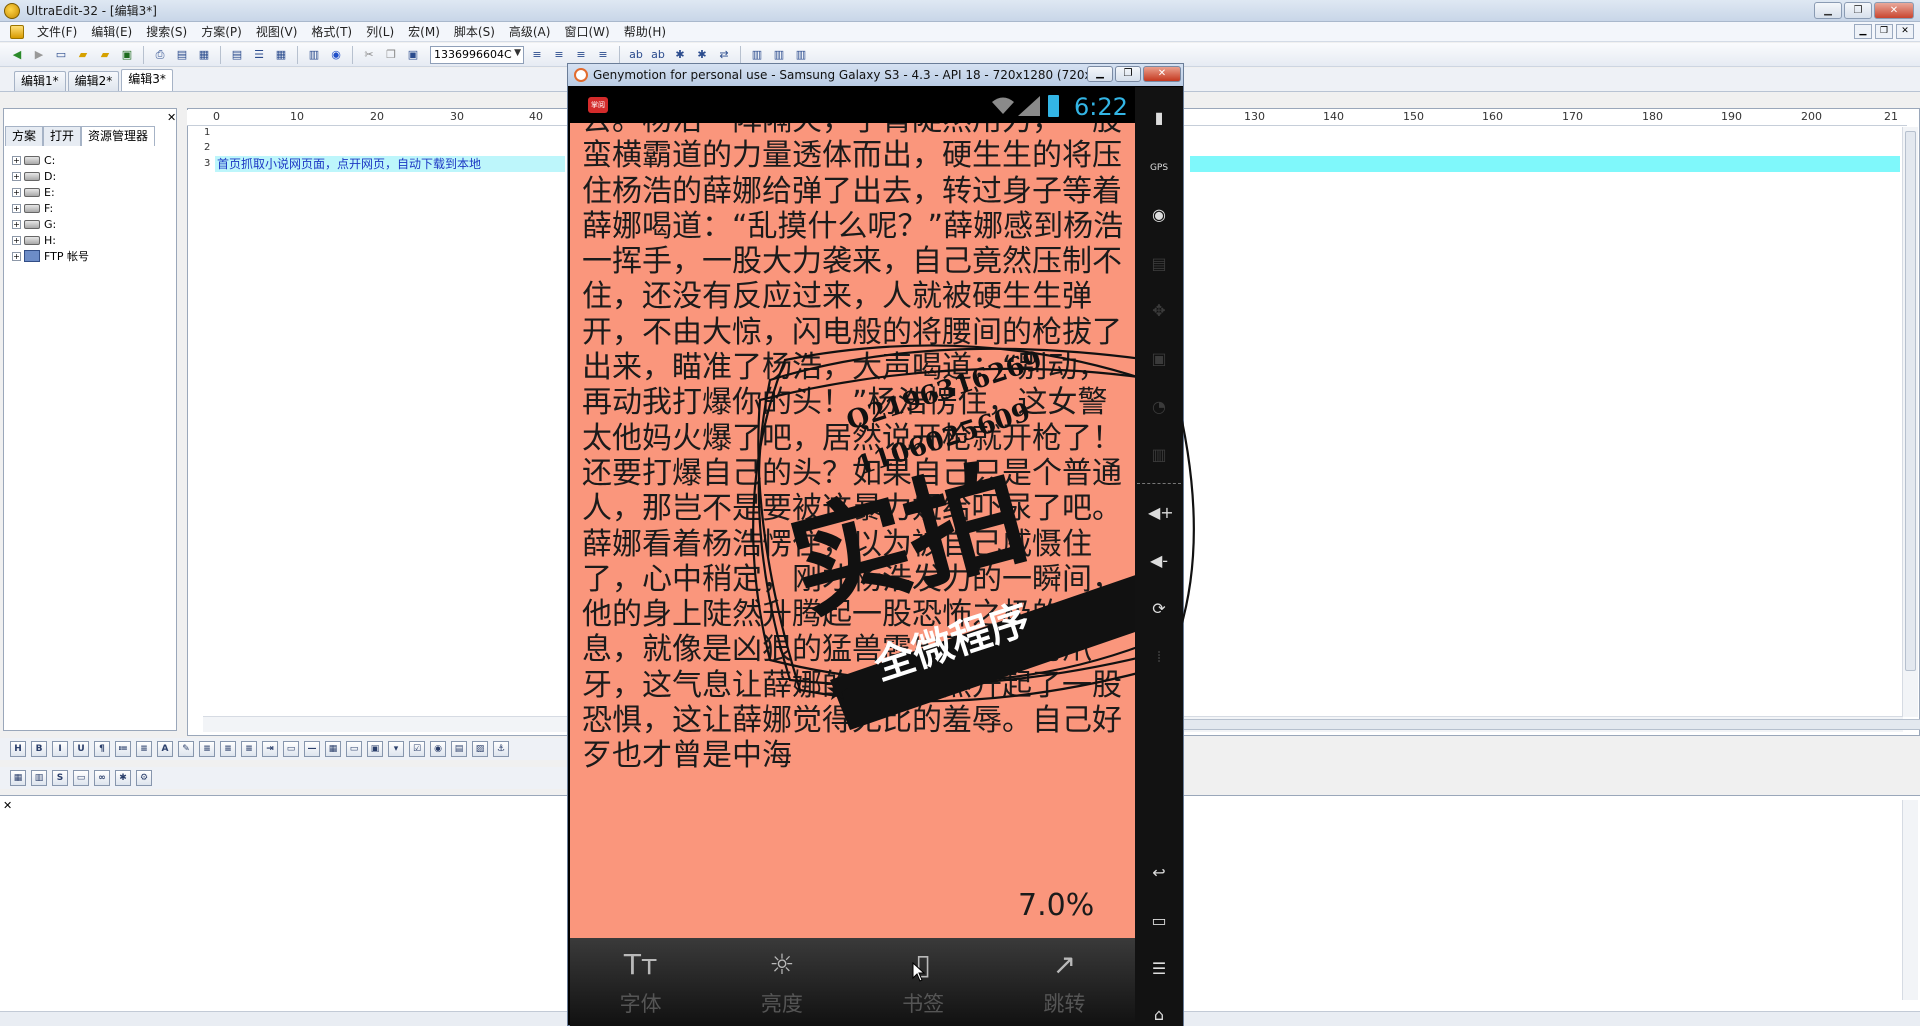 The height and width of the screenshot is (1026, 1920). I want to click on menu-column: 列(L), so click(380, 31).